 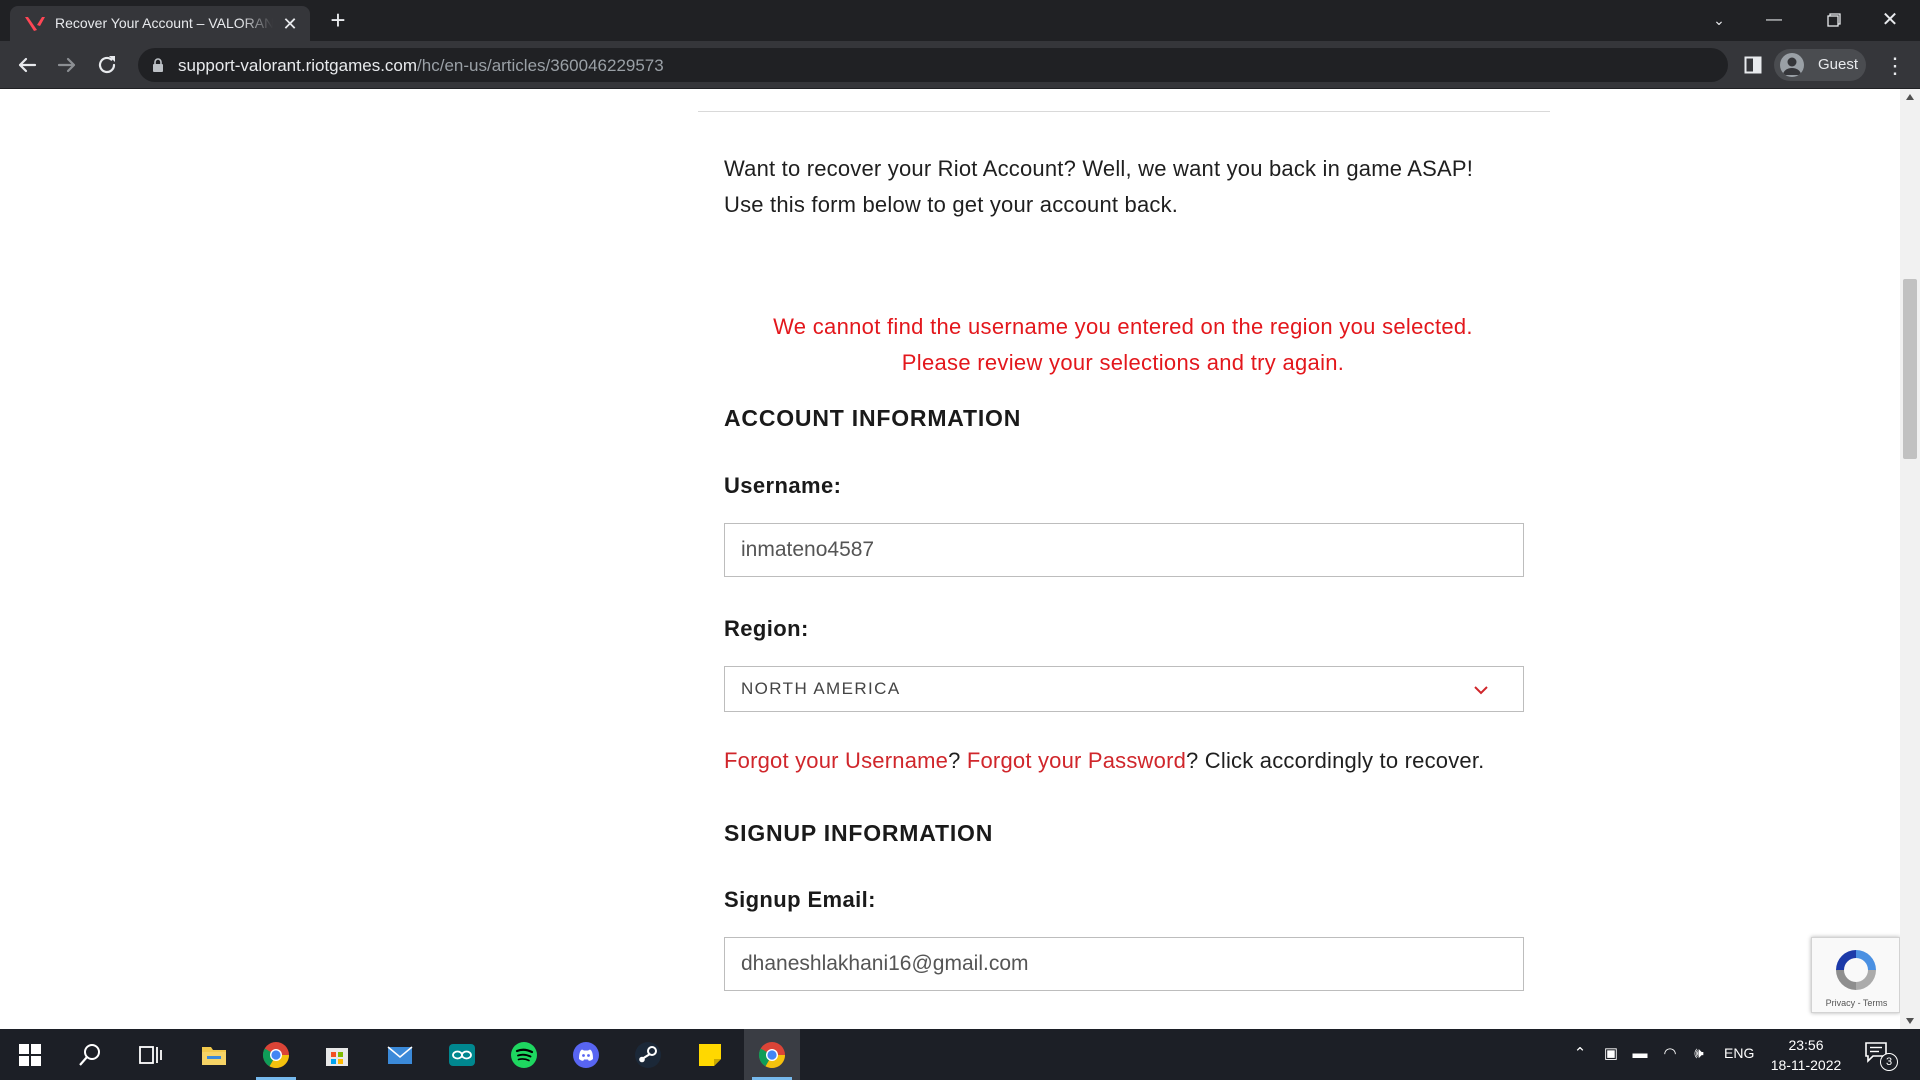 I want to click on task-view-button, so click(x=150, y=1054).